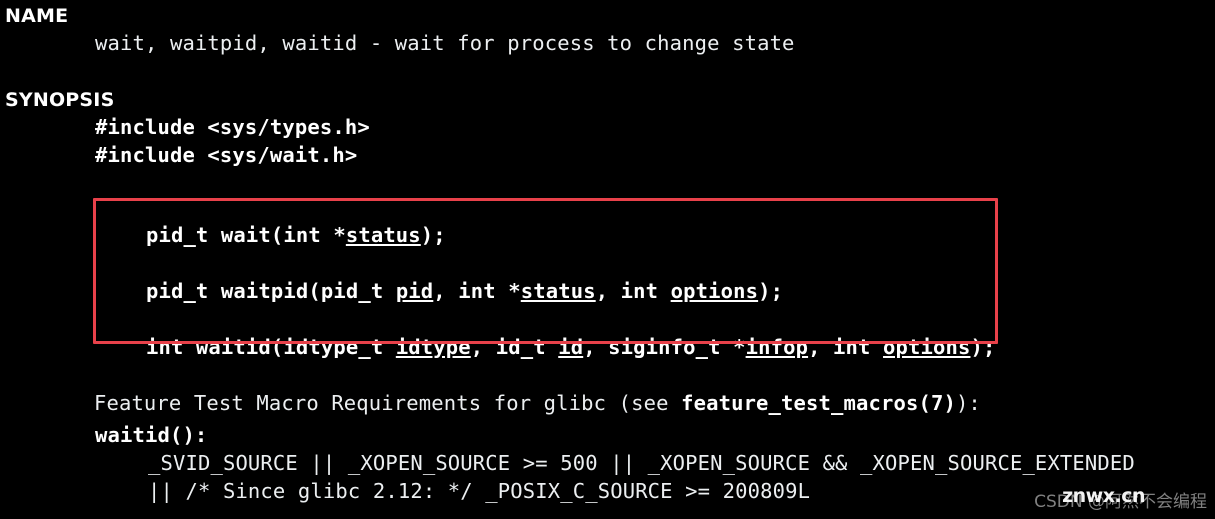  Describe the element at coordinates (383, 235) in the screenshot. I see `prototype-wait-param: status` at that location.